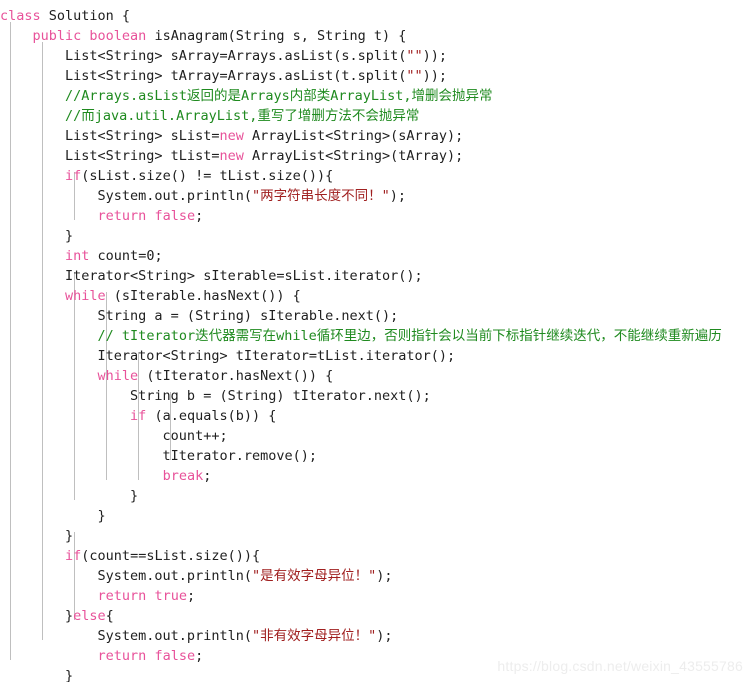 The height and width of the screenshot is (682, 749). Describe the element at coordinates (20, 16) in the screenshot. I see `token-kw: class` at that location.